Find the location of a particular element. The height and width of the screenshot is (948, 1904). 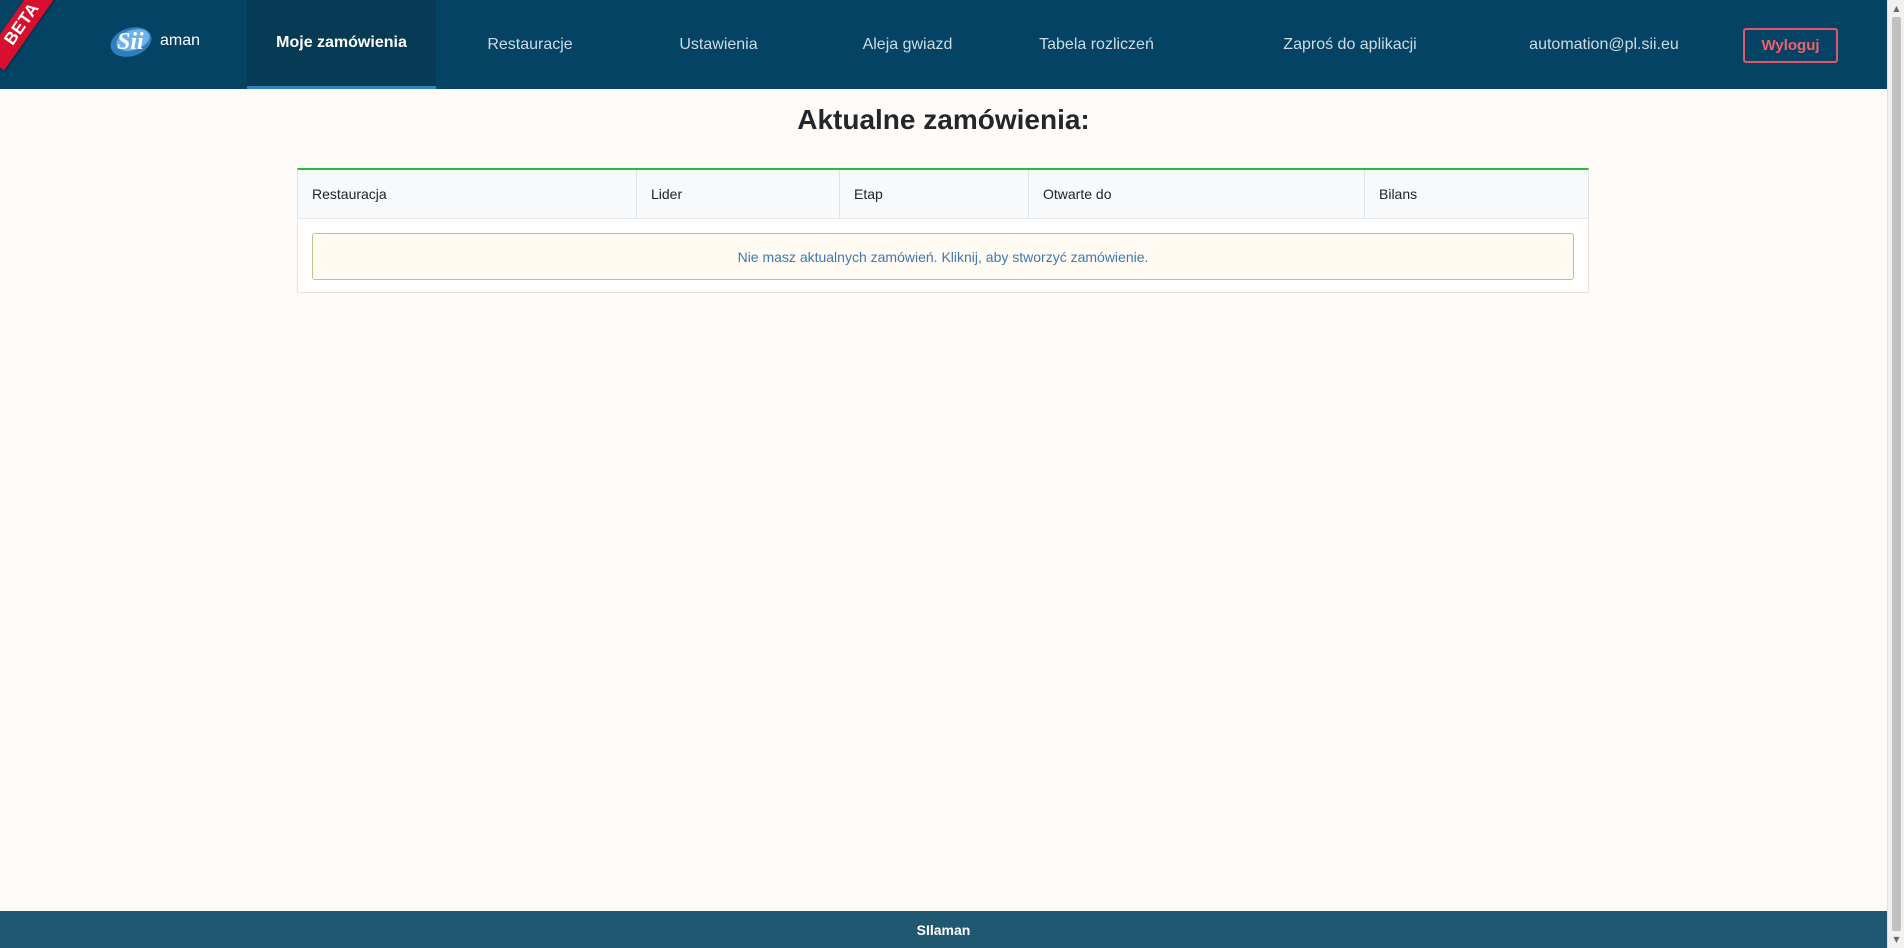

nav-item-label: Ustawienia is located at coordinates (718, 44).